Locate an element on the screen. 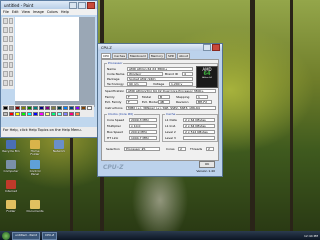 This screenshot has height=240, width=320. internet-icon is located at coordinates (11, 184).